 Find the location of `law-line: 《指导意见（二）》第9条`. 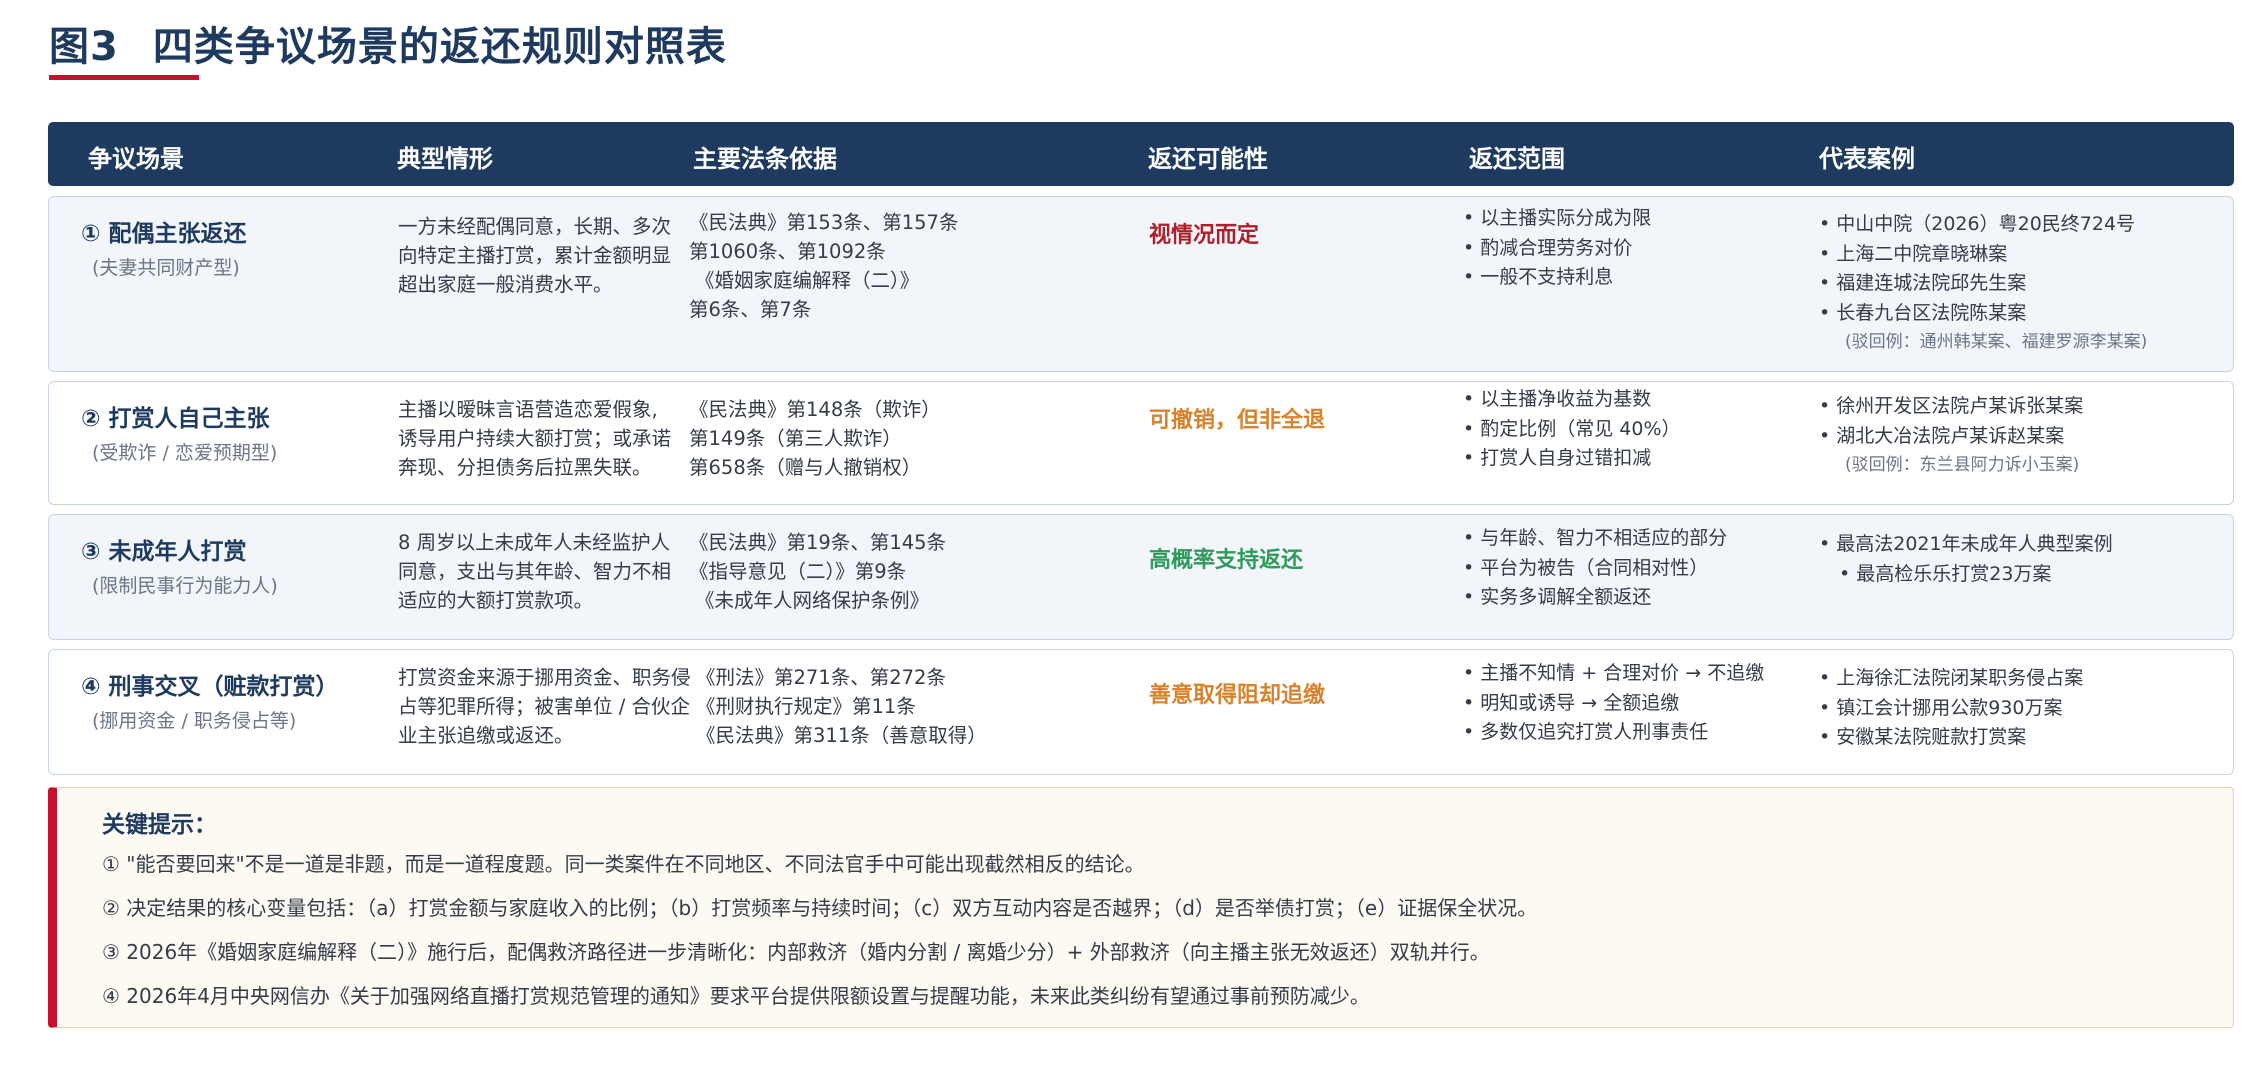

law-line: 《指导意见（二）》第9条 is located at coordinates (798, 571).